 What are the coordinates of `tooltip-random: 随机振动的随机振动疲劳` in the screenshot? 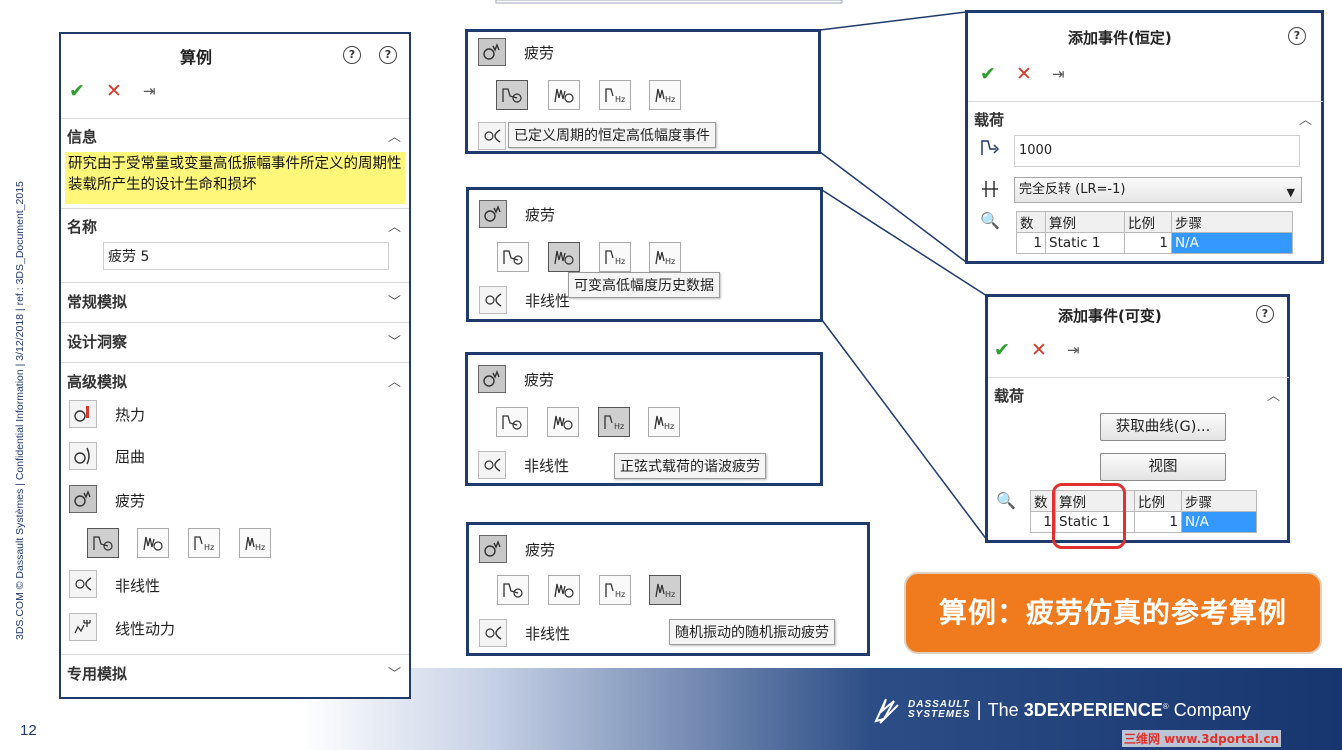 It's located at (752, 632).